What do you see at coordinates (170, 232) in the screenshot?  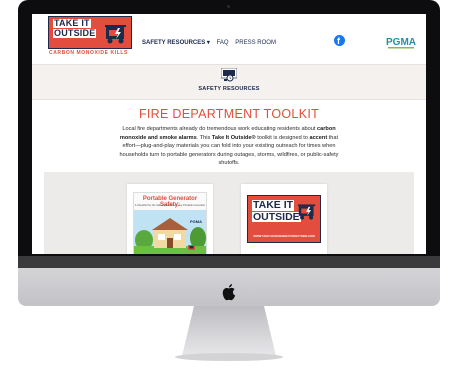 I see `house-illustration` at bounding box center [170, 232].